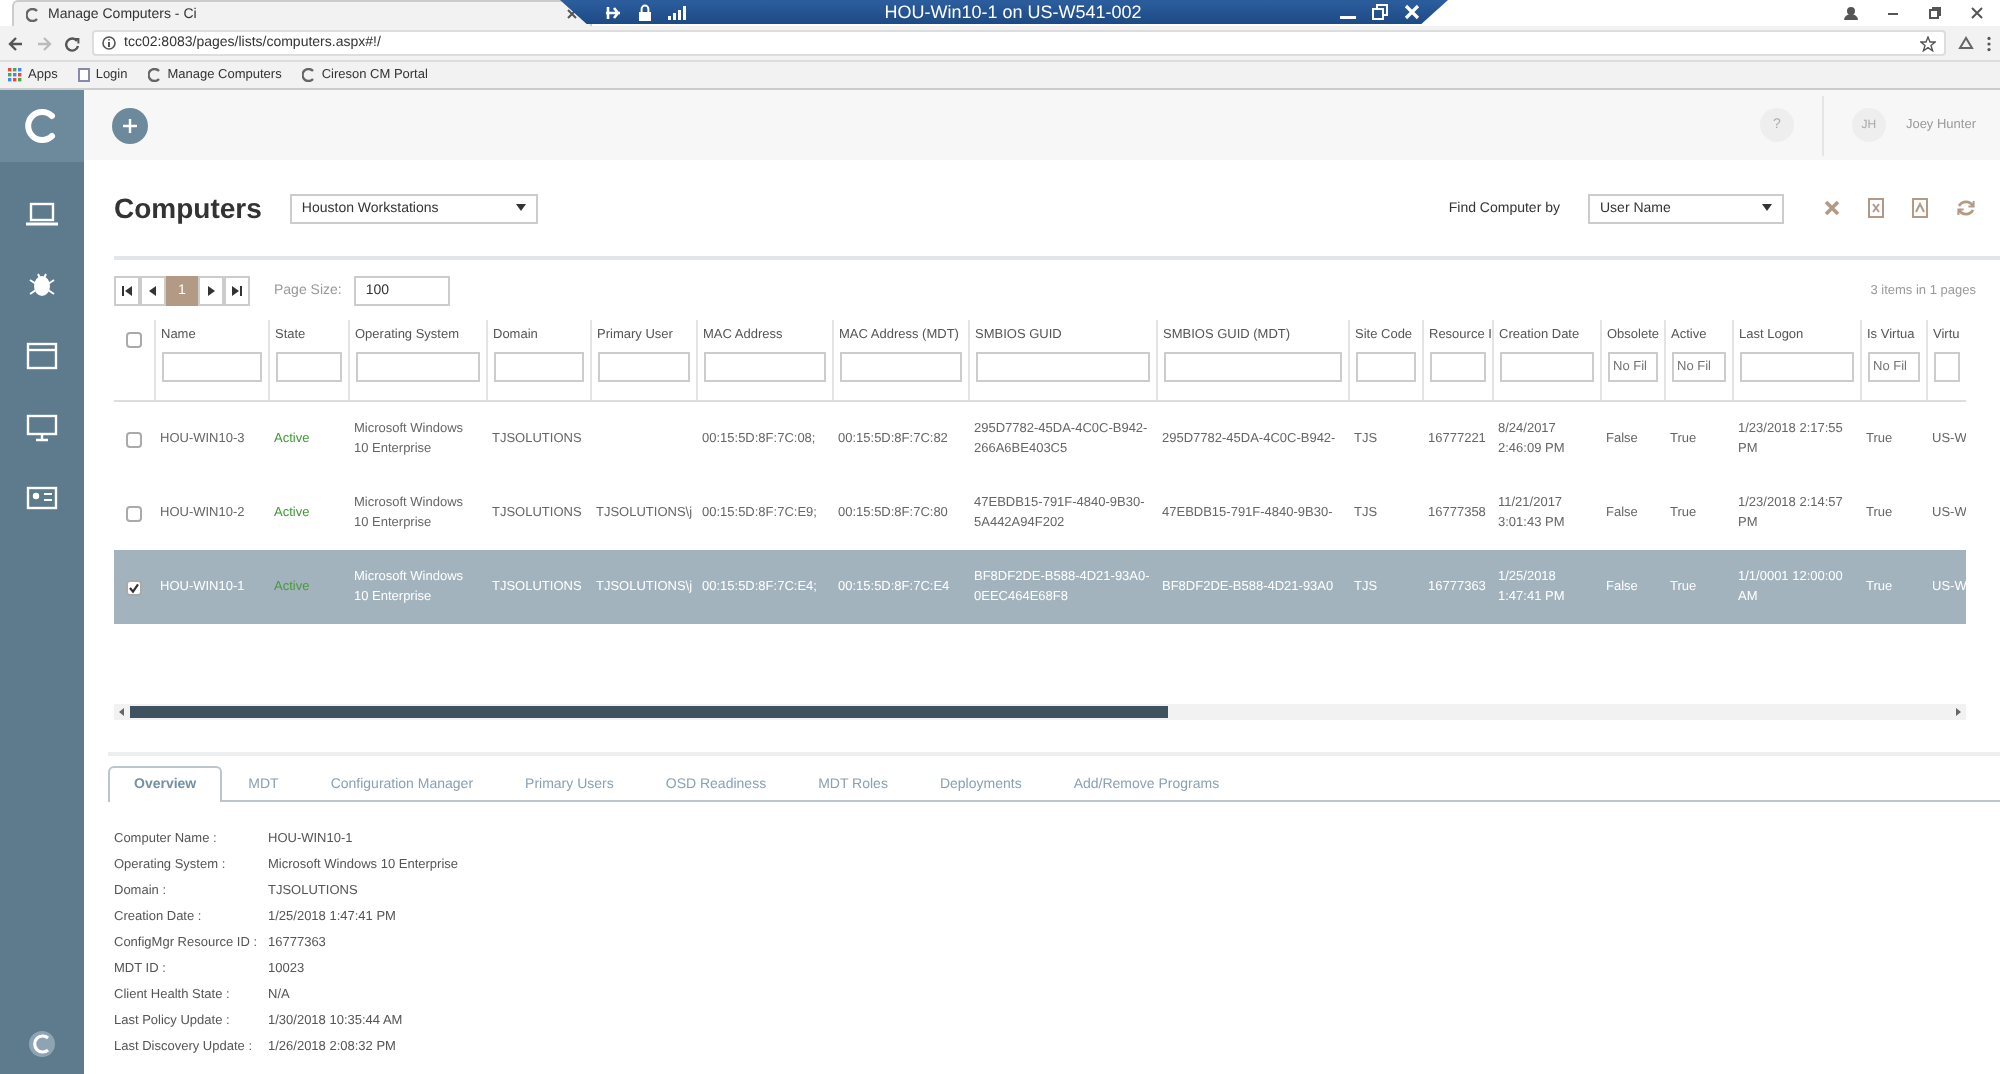 This screenshot has width=2000, height=1074. I want to click on clear-icon, so click(1832, 208).